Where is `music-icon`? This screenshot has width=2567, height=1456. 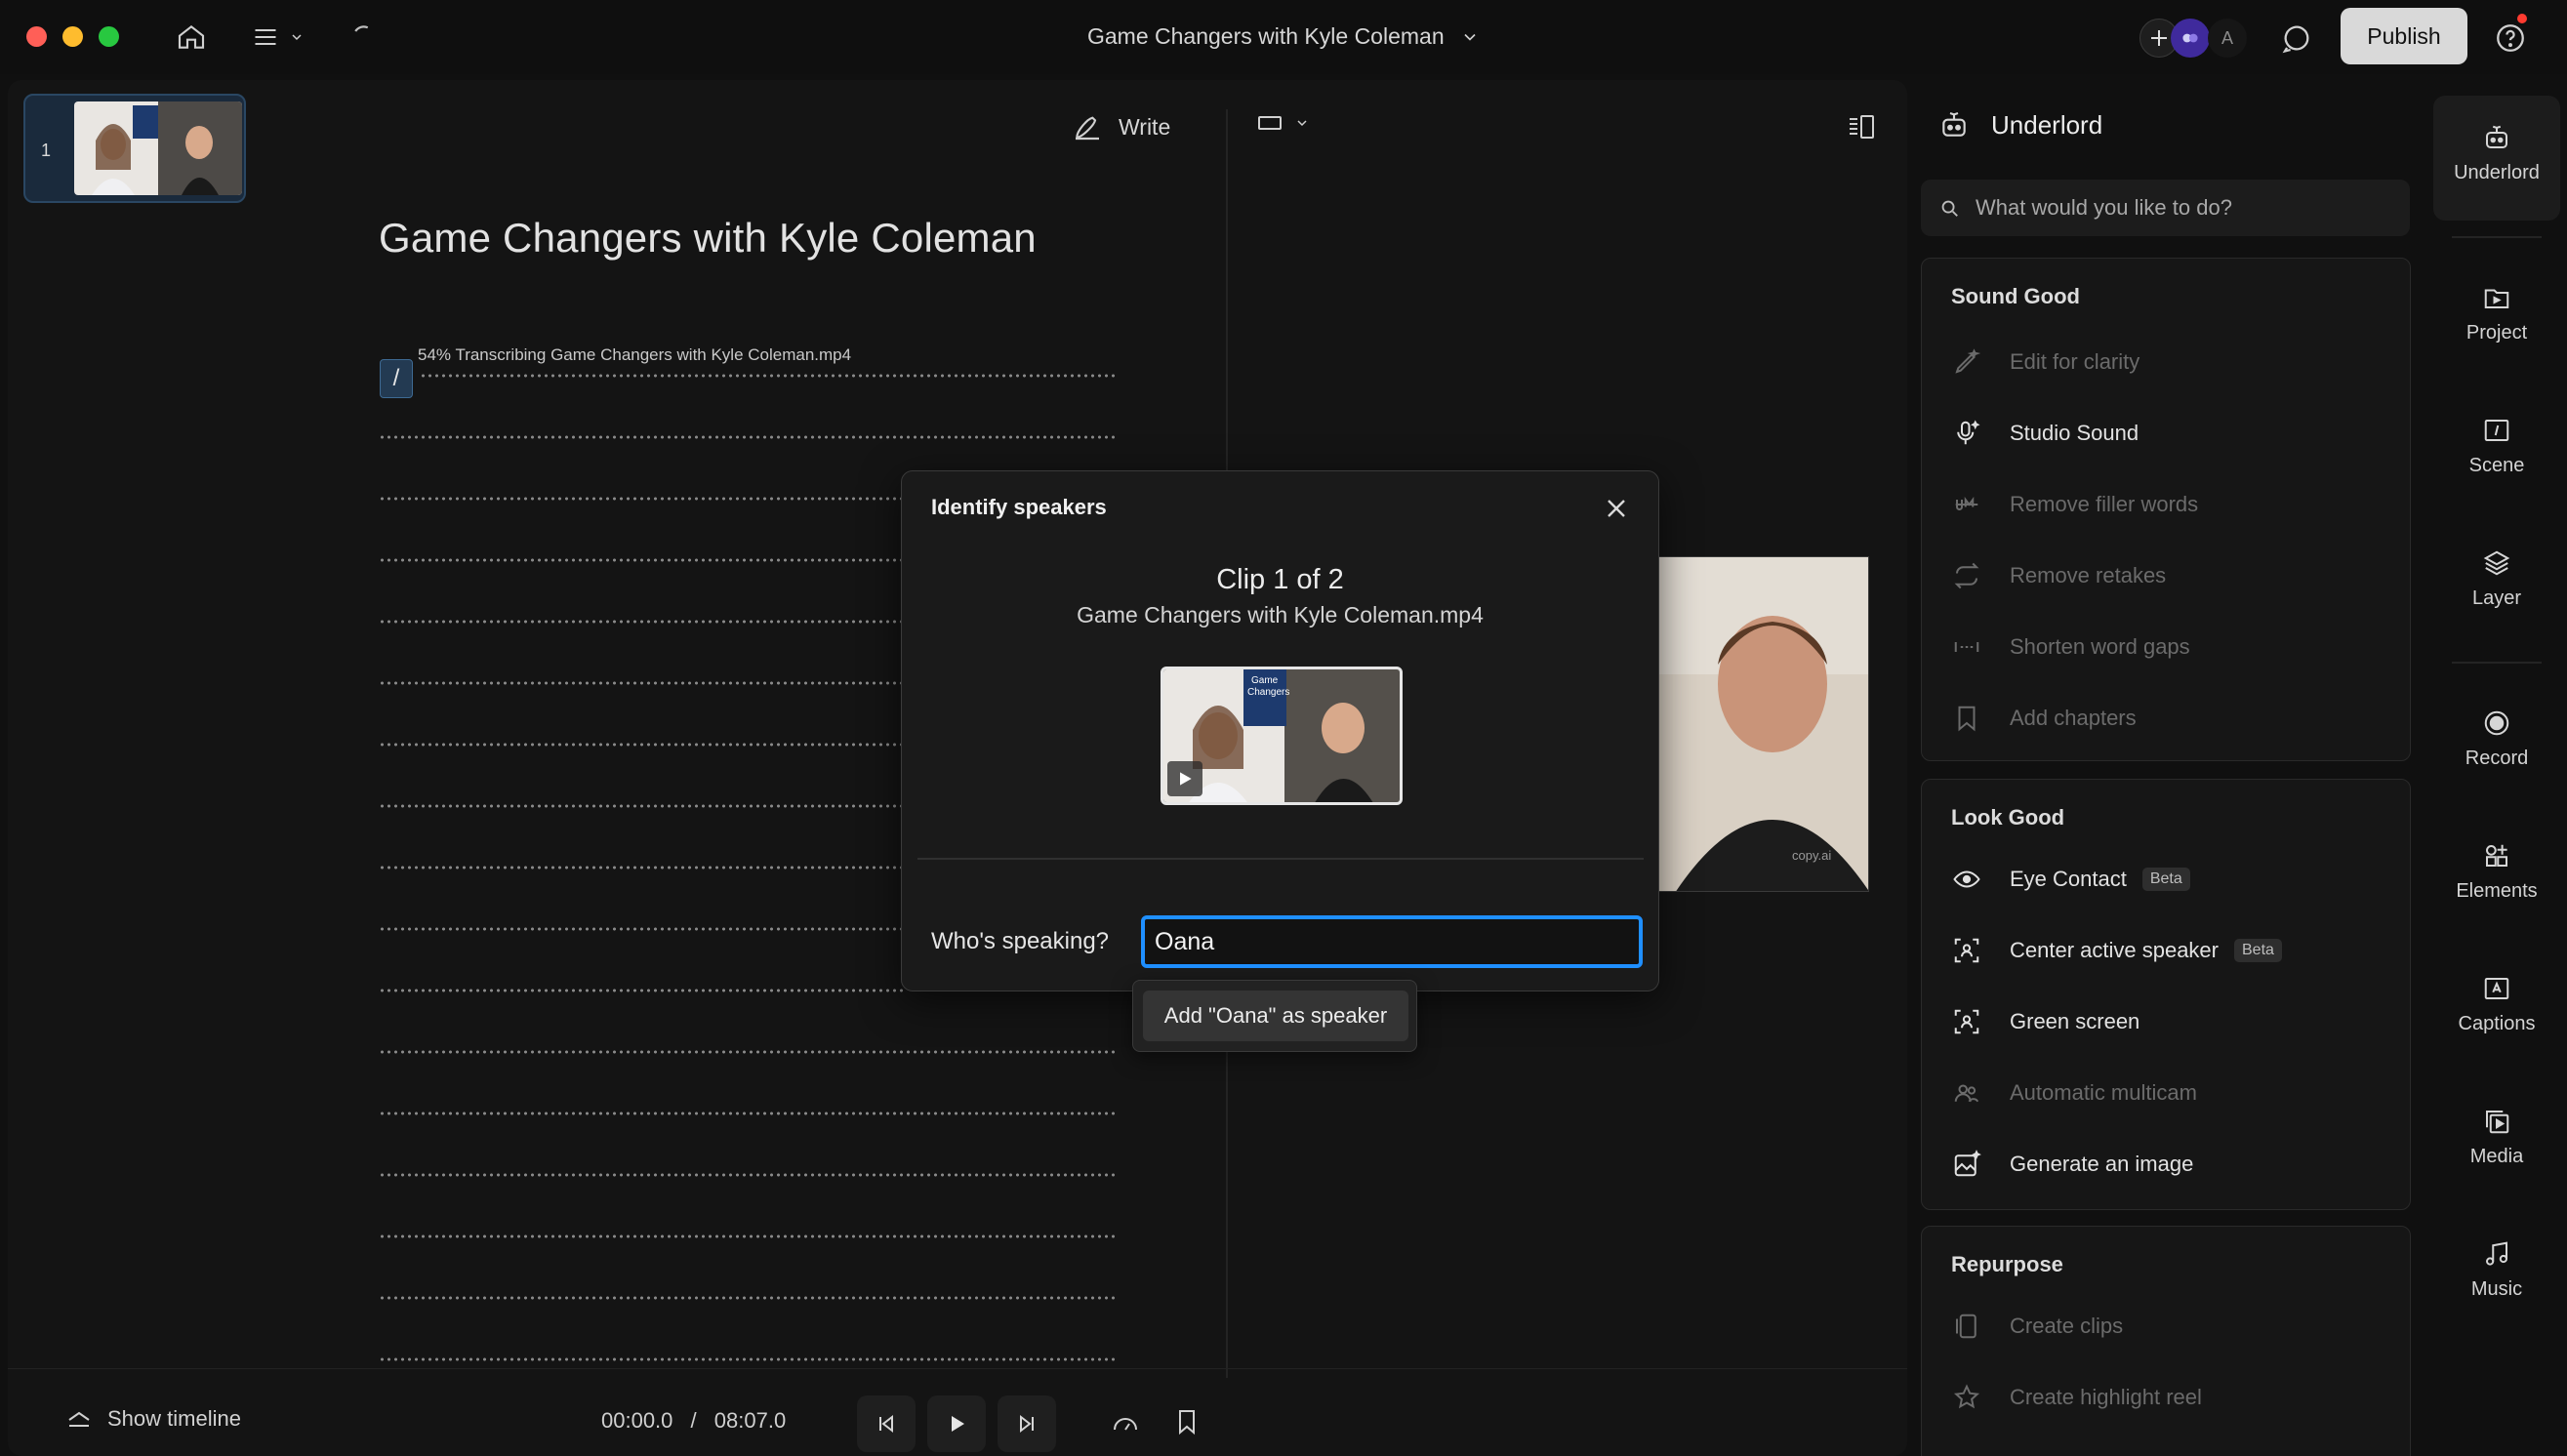
music-icon is located at coordinates (2497, 1253).